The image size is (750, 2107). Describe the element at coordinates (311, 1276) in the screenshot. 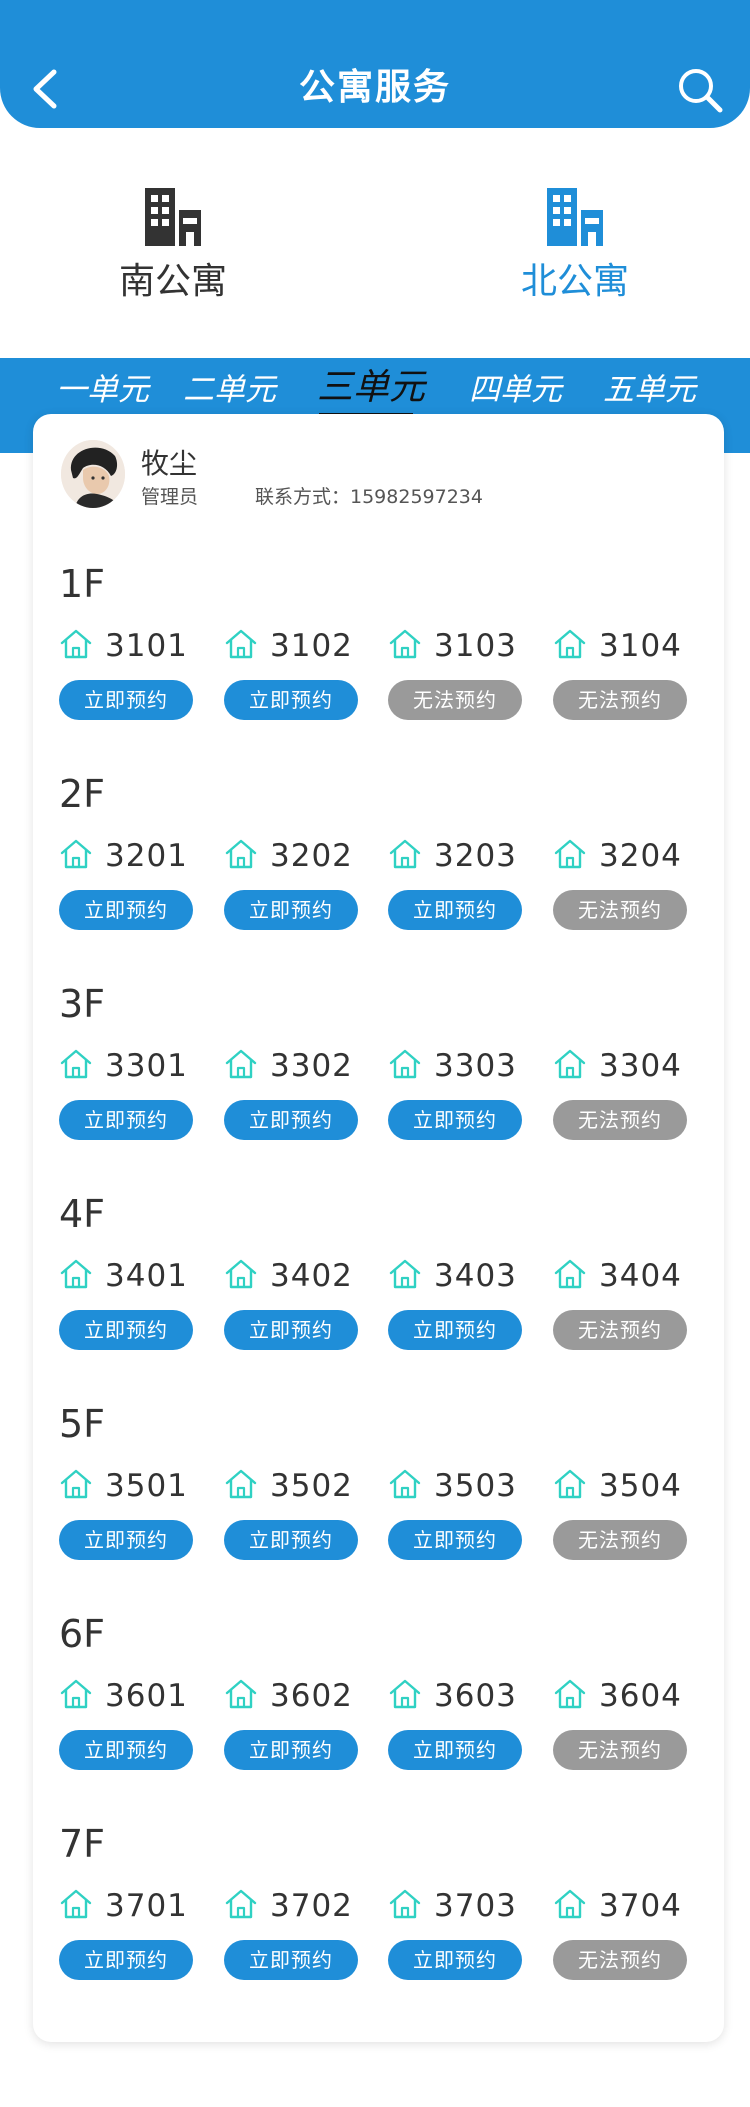

I see `room-number: 3402` at that location.